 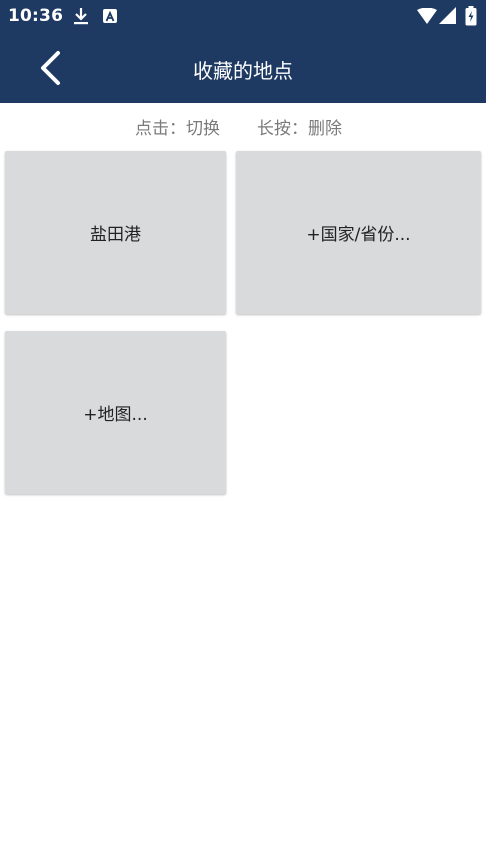 What do you see at coordinates (110, 16) in the screenshot?
I see `a-badge-icon` at bounding box center [110, 16].